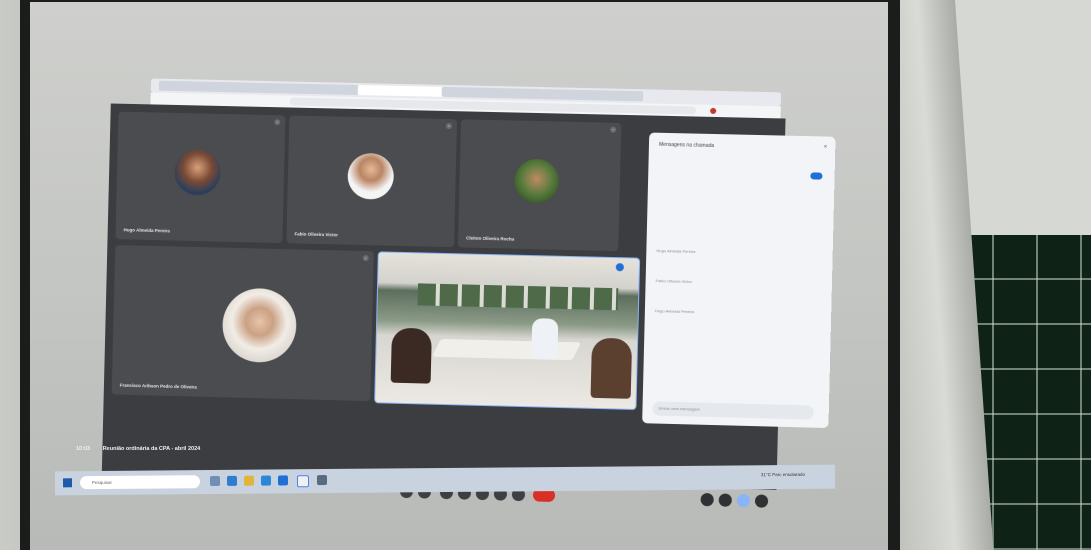 The image size is (1091, 550). I want to click on meeting-table, so click(506, 349).